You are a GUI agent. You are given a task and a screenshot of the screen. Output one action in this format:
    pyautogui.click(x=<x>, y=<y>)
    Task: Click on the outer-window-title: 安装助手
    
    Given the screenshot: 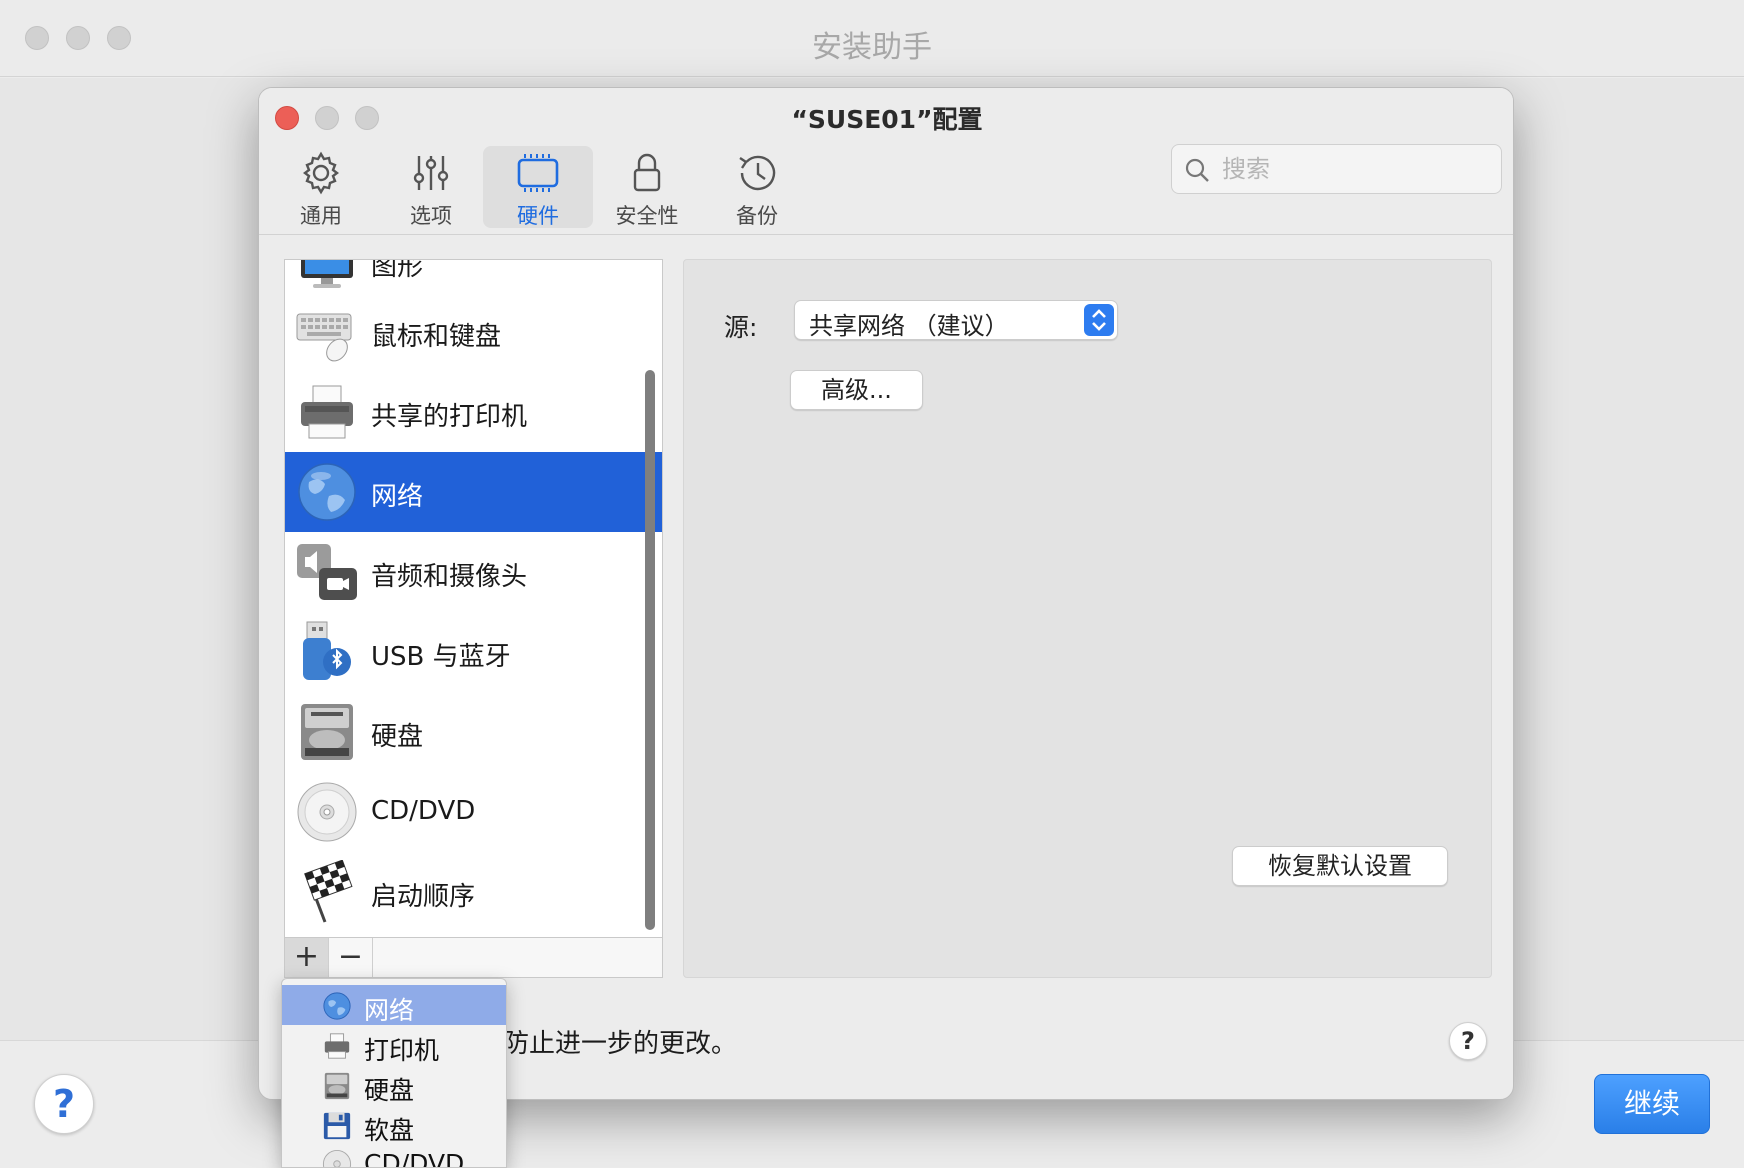 What is the action you would take?
    pyautogui.click(x=872, y=47)
    